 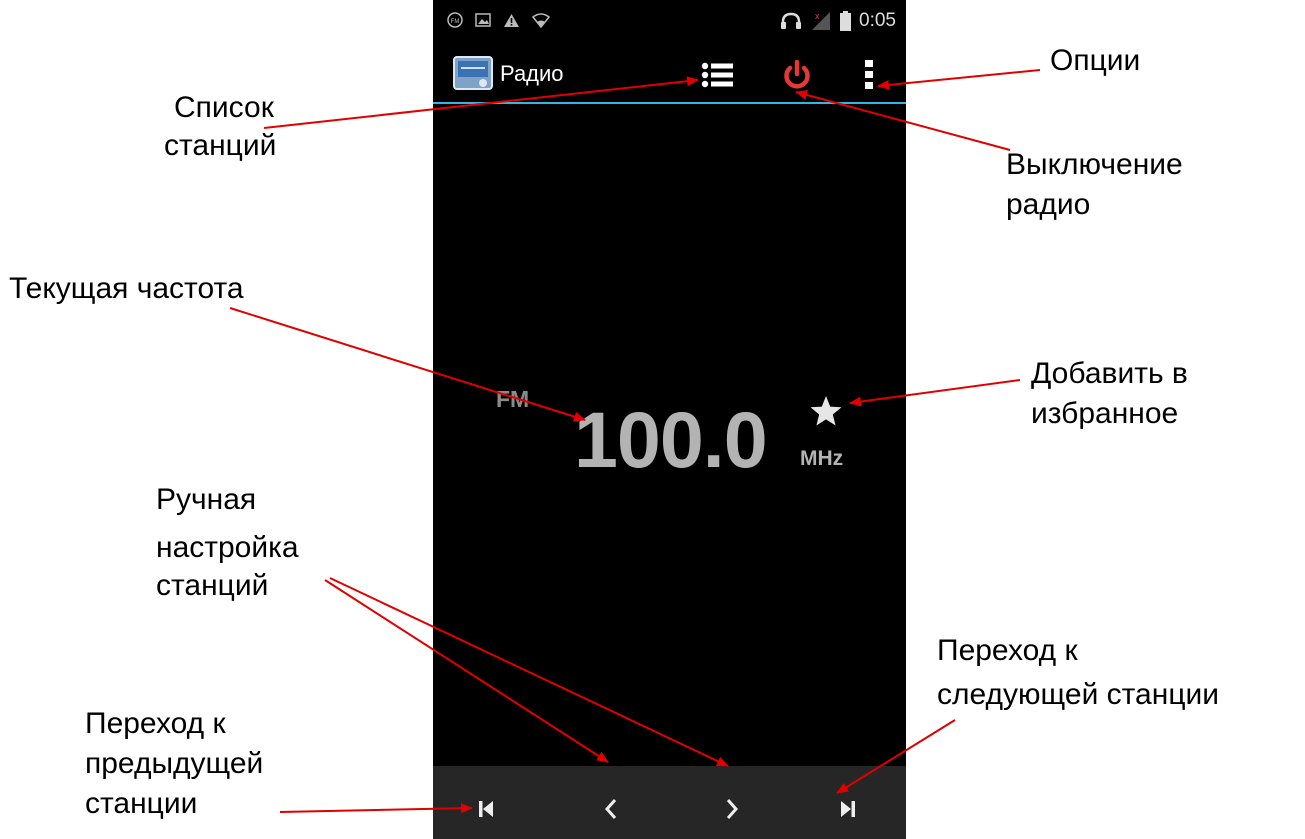 What do you see at coordinates (532, 73) in the screenshot?
I see `app-title: Радио` at bounding box center [532, 73].